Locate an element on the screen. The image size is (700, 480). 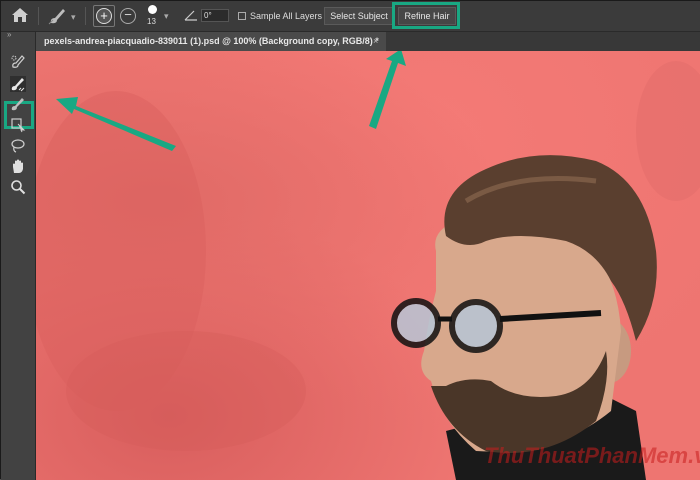
tools-panel: » is located at coordinates (18, 255).